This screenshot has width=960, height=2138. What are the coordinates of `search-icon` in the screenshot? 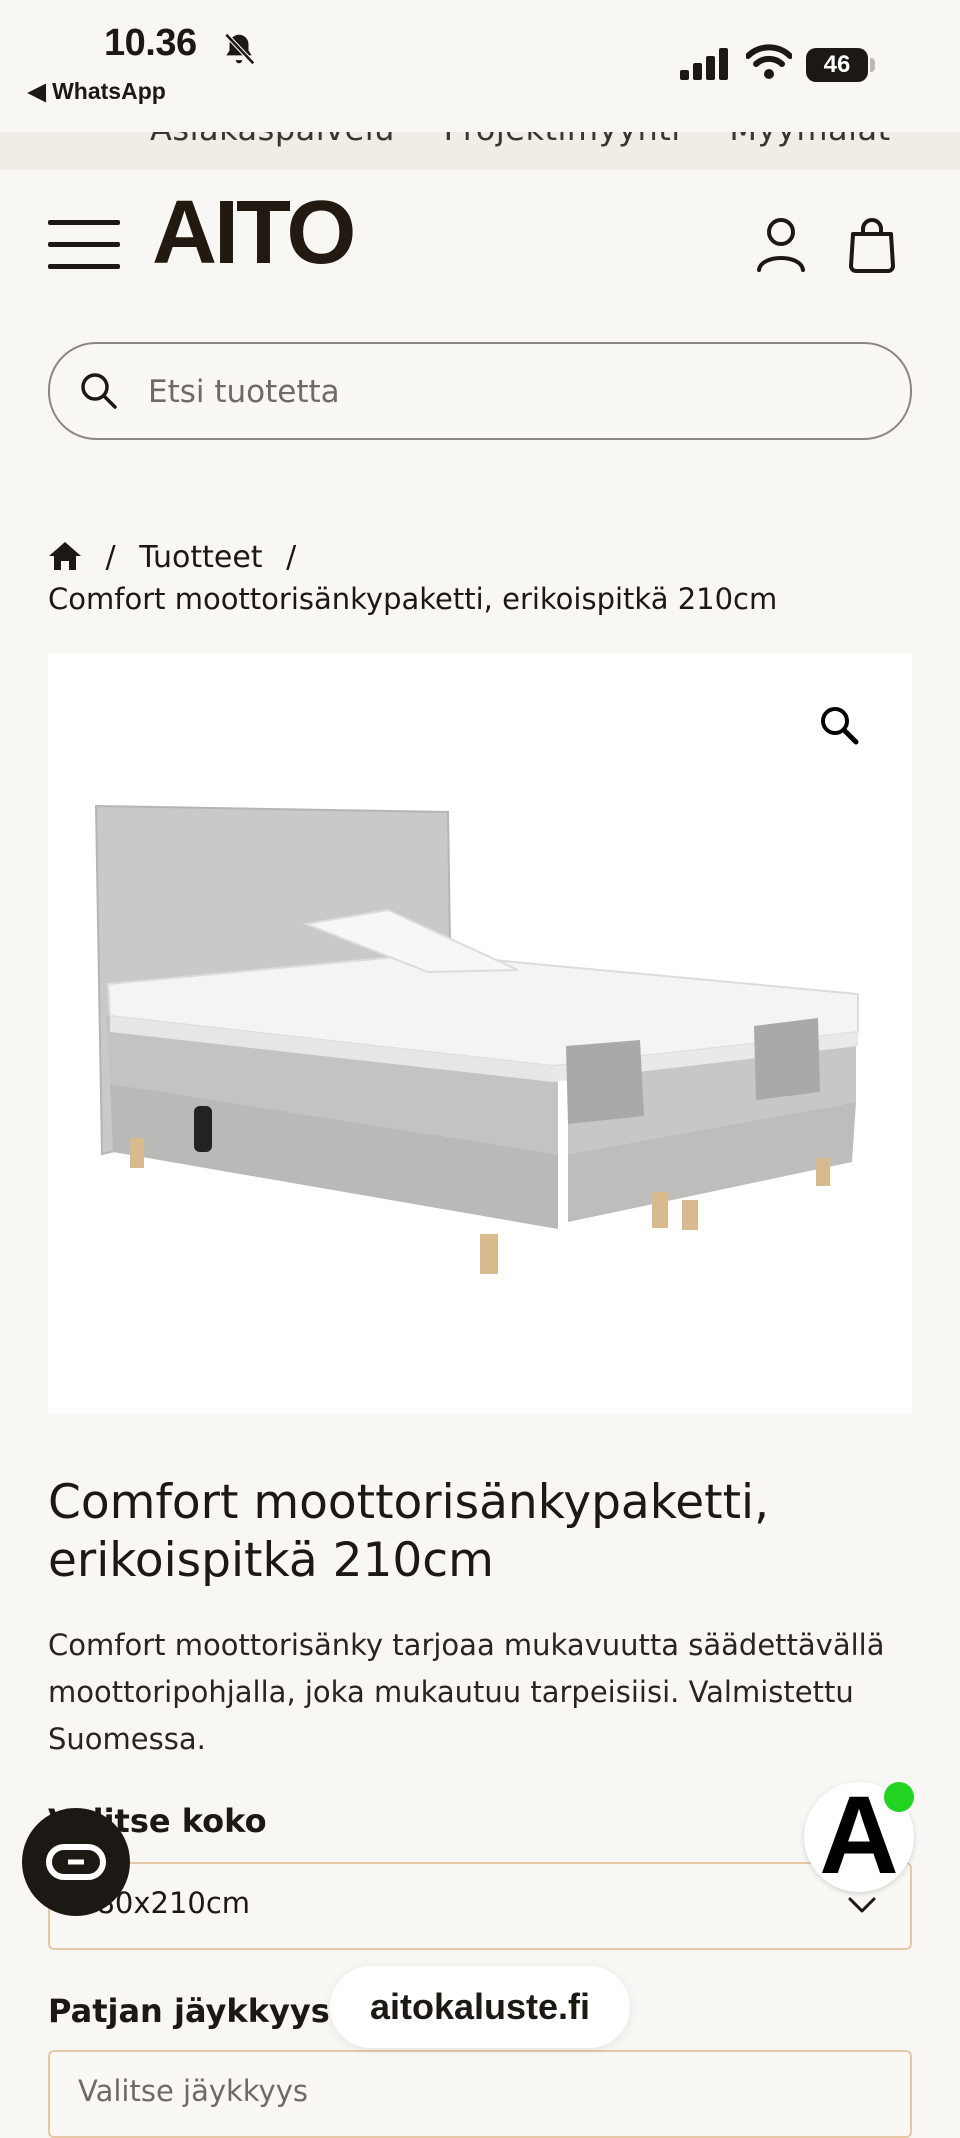 It's located at (99, 391).